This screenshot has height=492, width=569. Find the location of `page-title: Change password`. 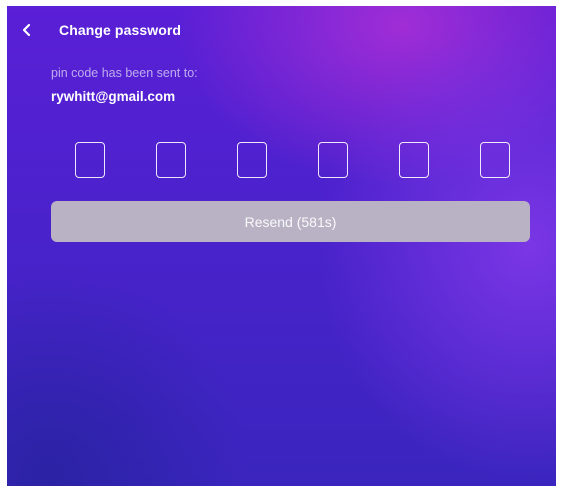

page-title: Change password is located at coordinates (120, 30).